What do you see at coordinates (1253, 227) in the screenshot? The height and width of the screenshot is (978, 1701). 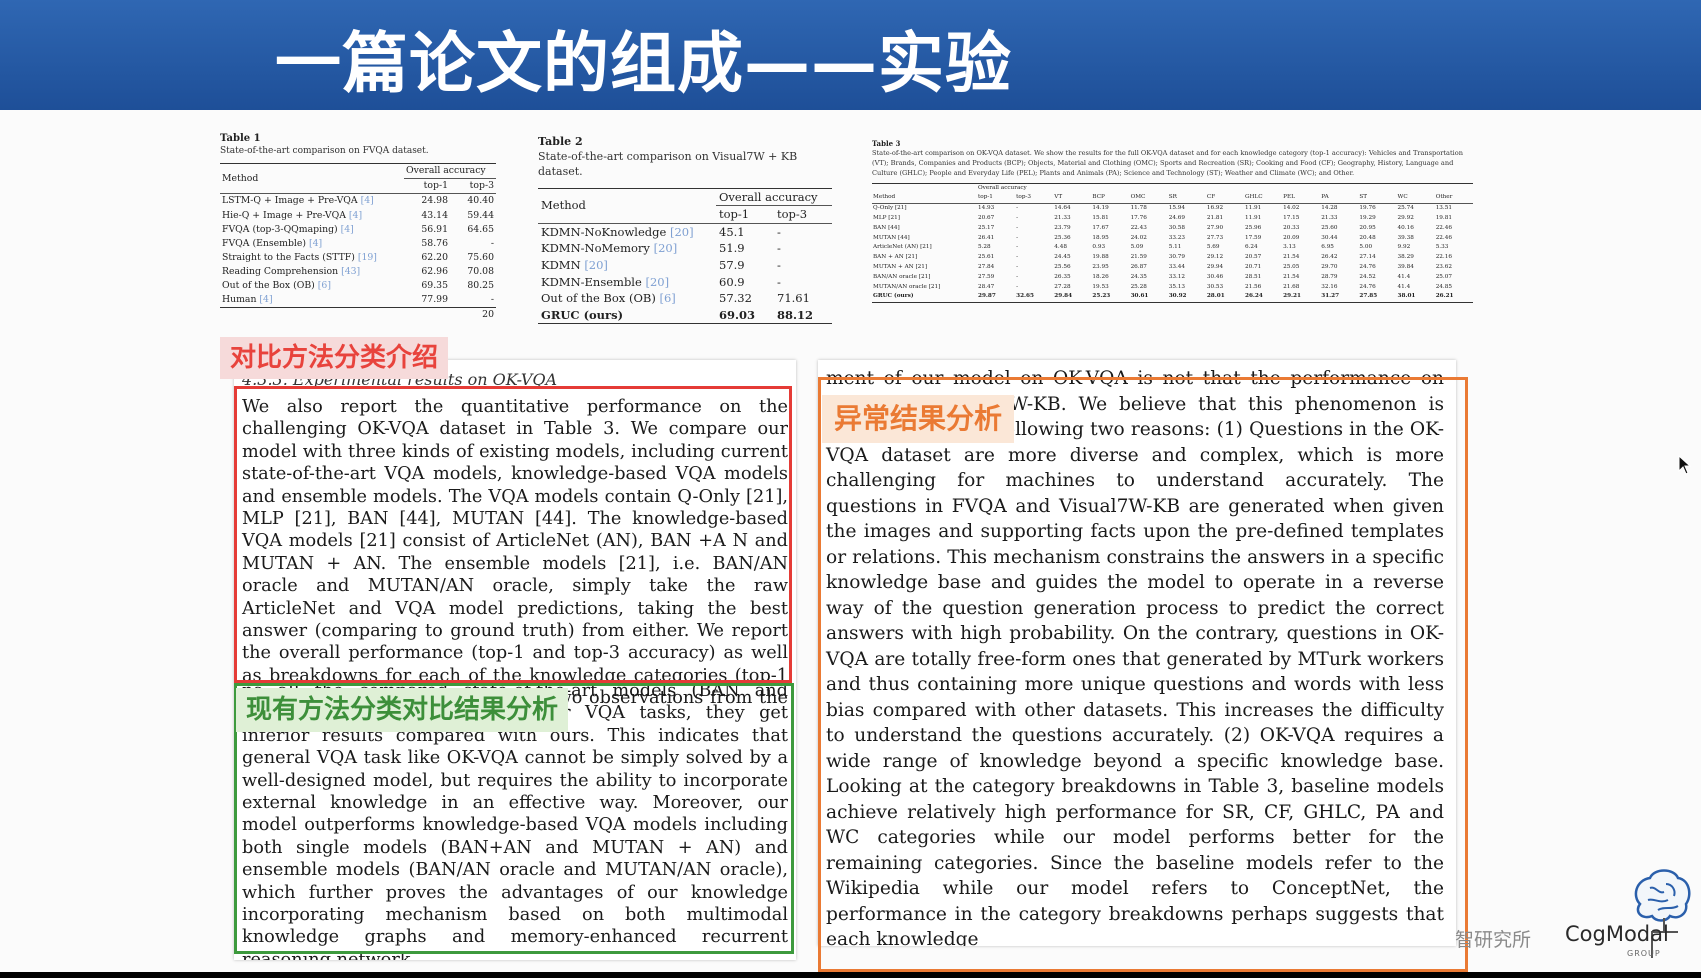 I see `value-cell: 25.96` at bounding box center [1253, 227].